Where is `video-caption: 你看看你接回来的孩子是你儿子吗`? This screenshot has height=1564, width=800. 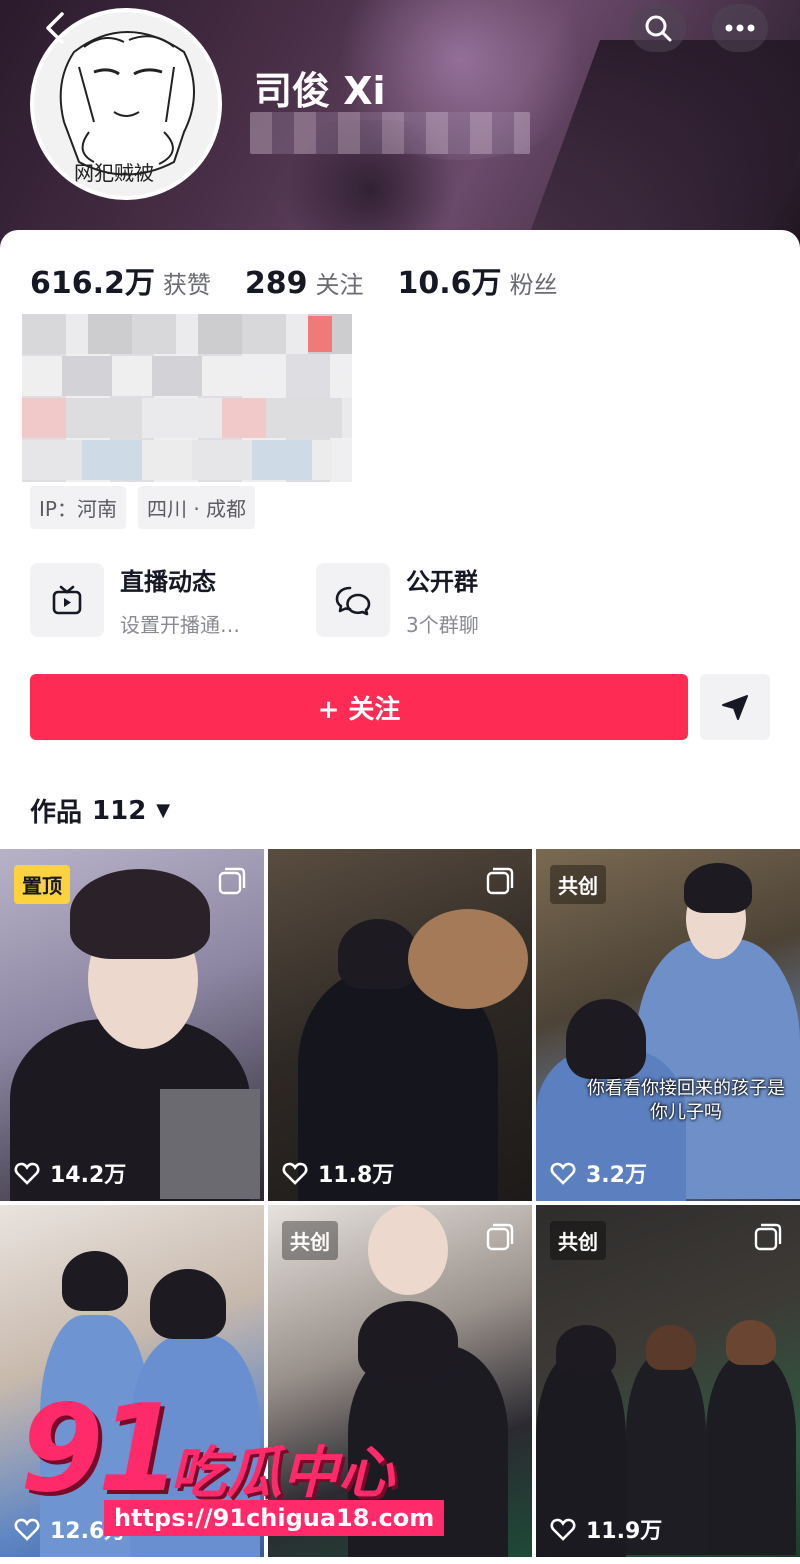
video-caption: 你看看你接回来的孩子是你儿子吗 is located at coordinates (686, 1100).